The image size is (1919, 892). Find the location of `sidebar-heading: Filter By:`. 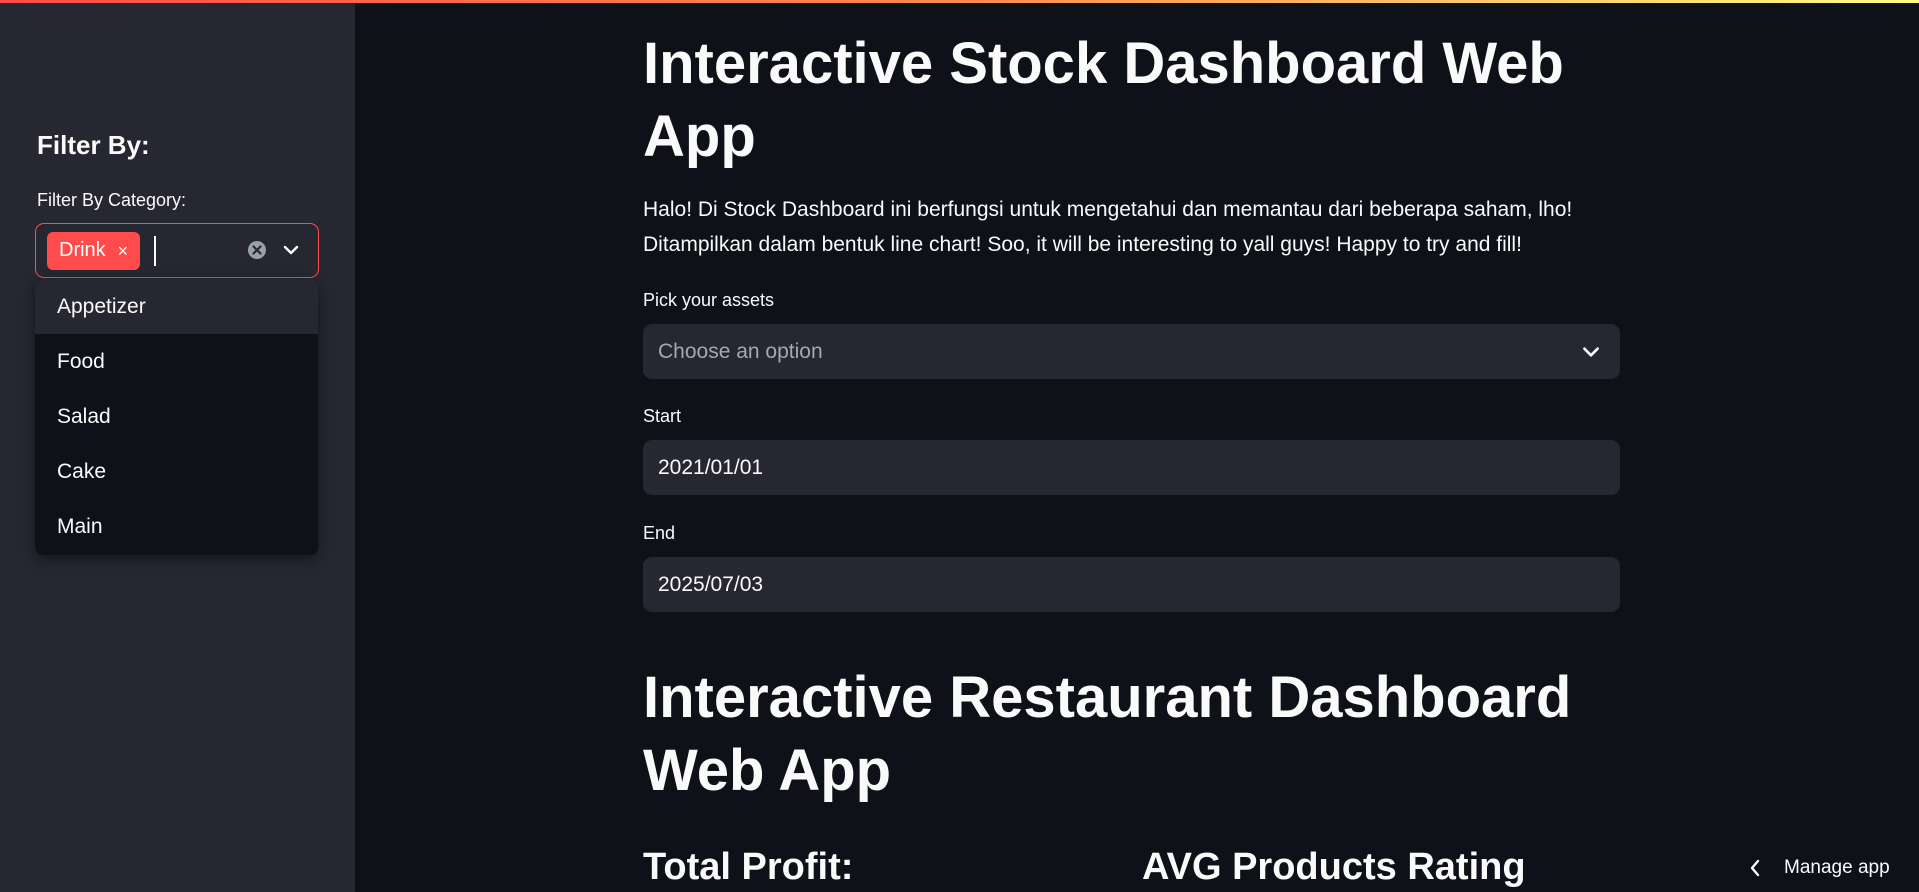

sidebar-heading: Filter By: is located at coordinates (93, 145).